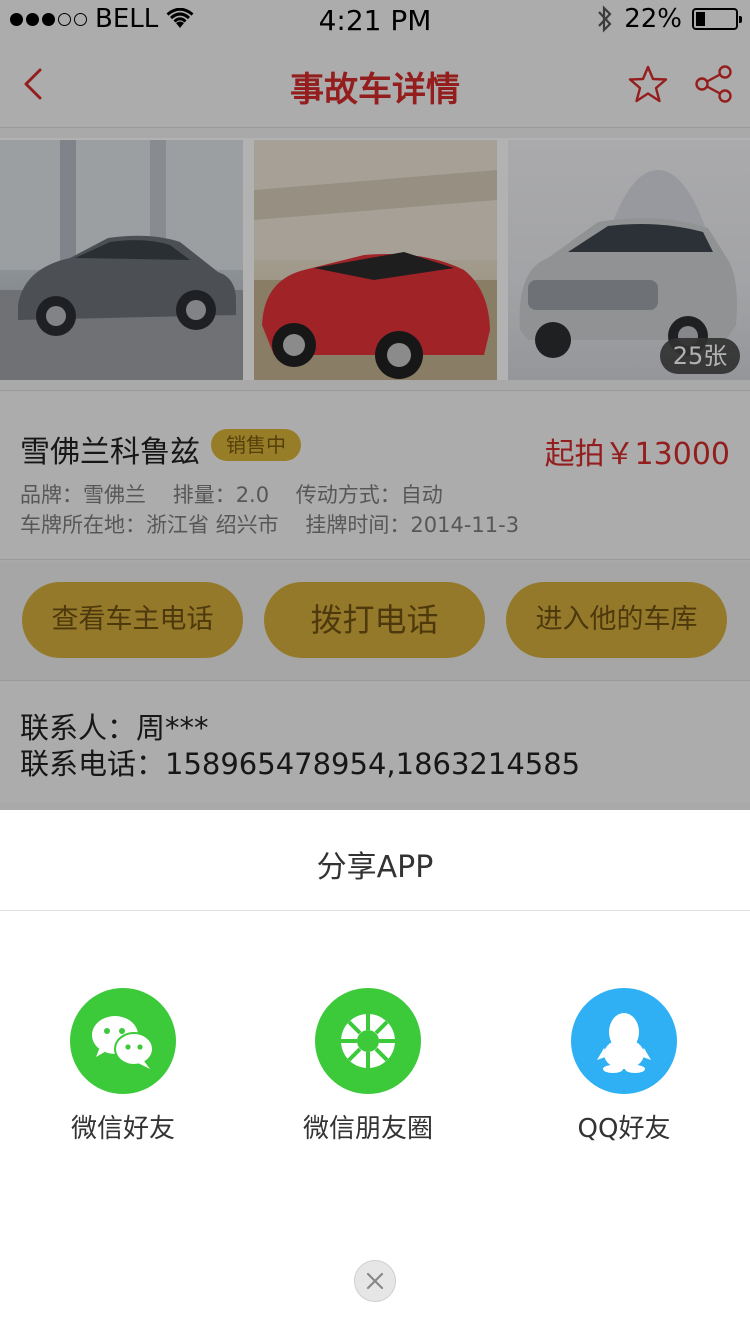 The width and height of the screenshot is (750, 1334). What do you see at coordinates (368, 1041) in the screenshot?
I see `wechat-moments-icon` at bounding box center [368, 1041].